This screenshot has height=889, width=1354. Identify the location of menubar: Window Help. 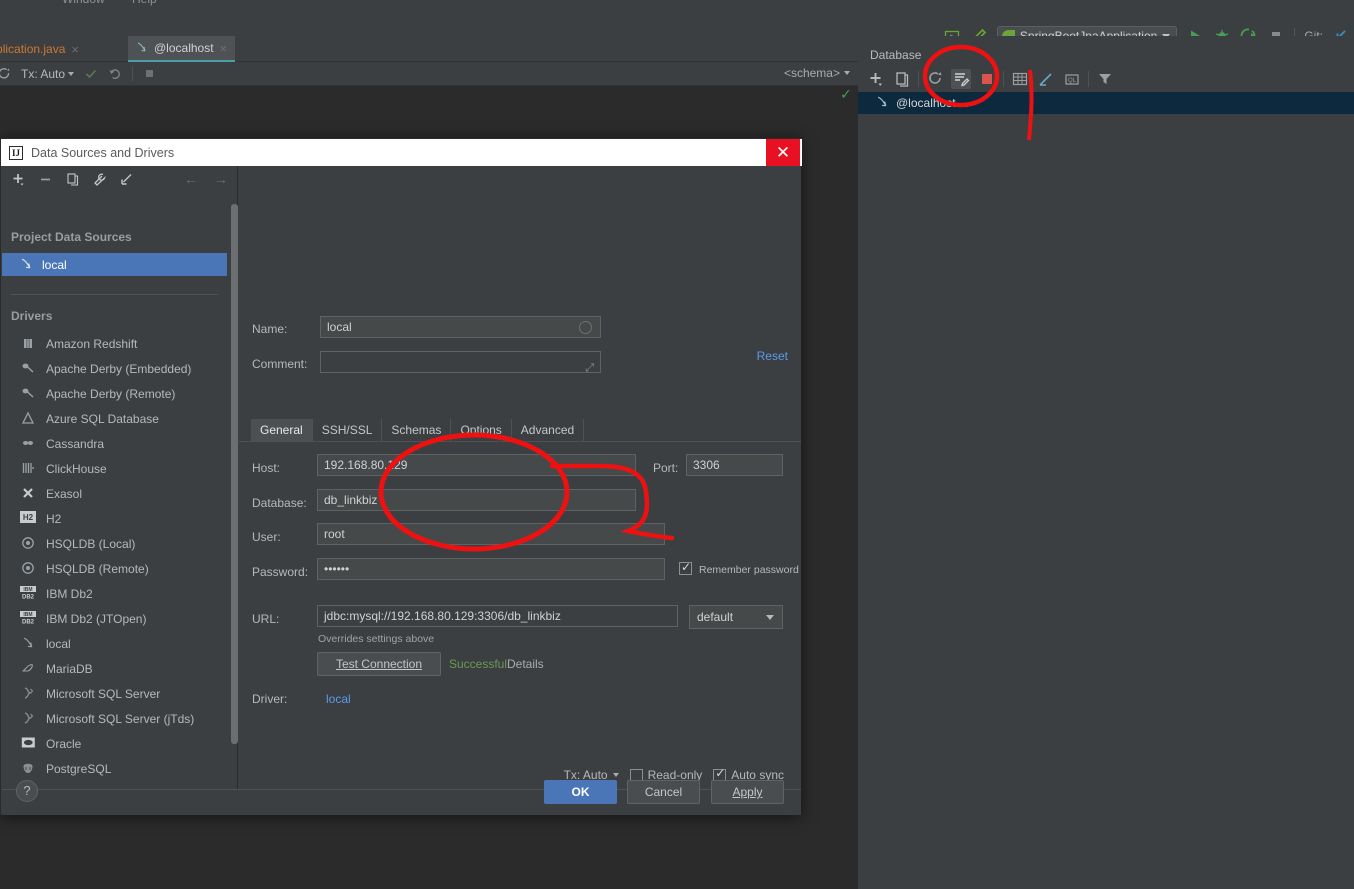
(677, 9).